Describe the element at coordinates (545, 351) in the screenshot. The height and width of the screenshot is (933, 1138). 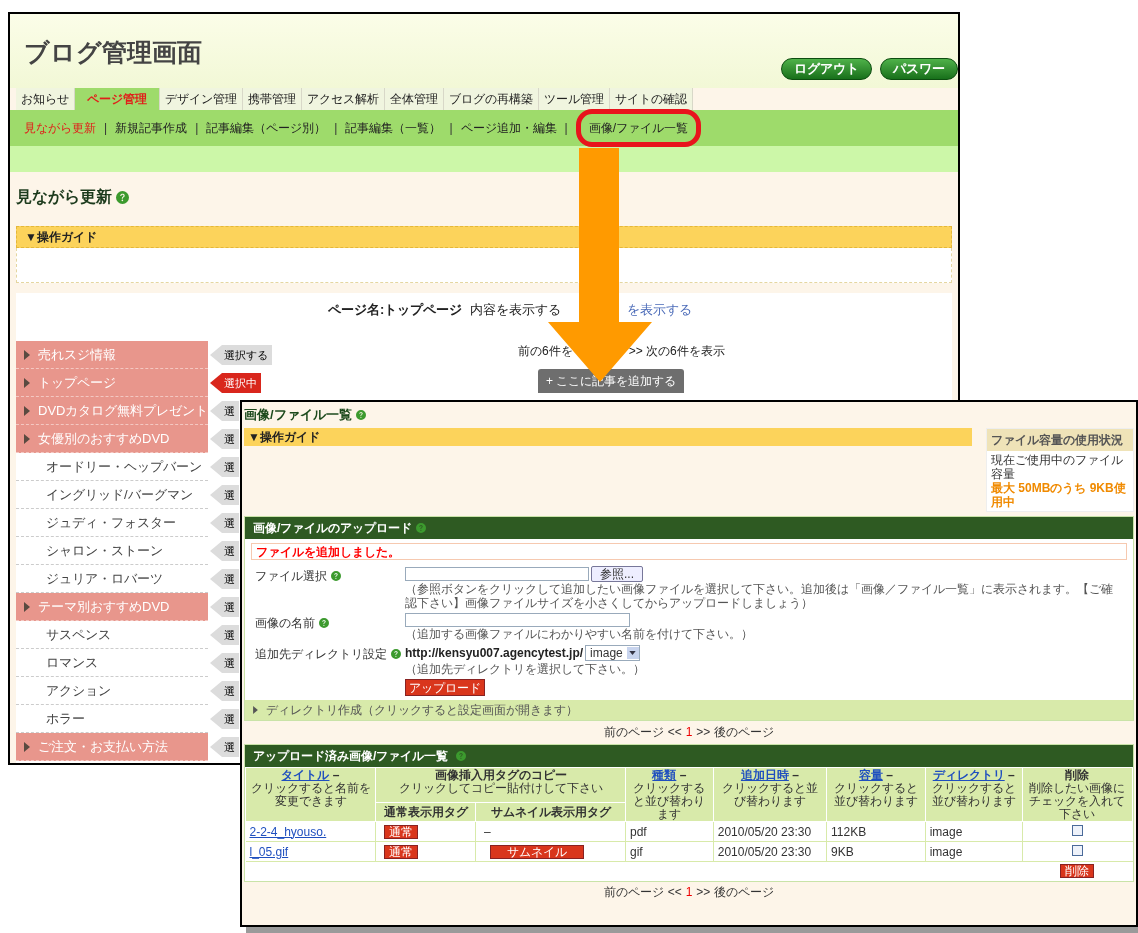
I see `prev-items-link: 前の6件を` at that location.